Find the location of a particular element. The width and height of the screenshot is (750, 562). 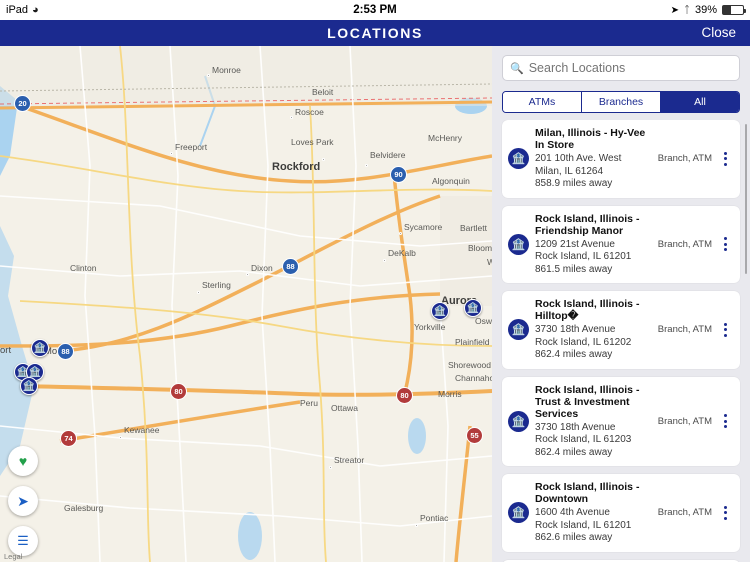

location-address: 201 10th Ave. West is located at coordinates (578, 158).